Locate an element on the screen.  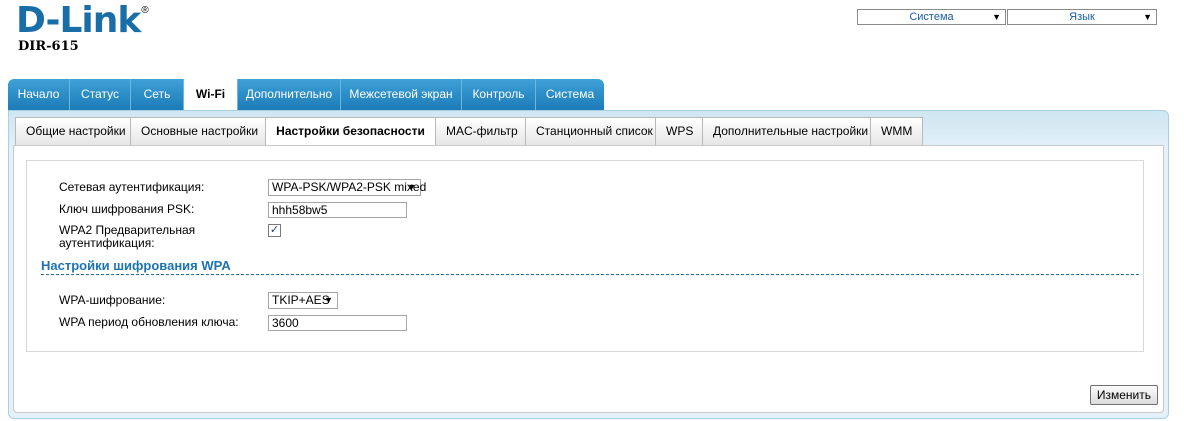
system-menu-select: Система ▼ is located at coordinates (931, 17).